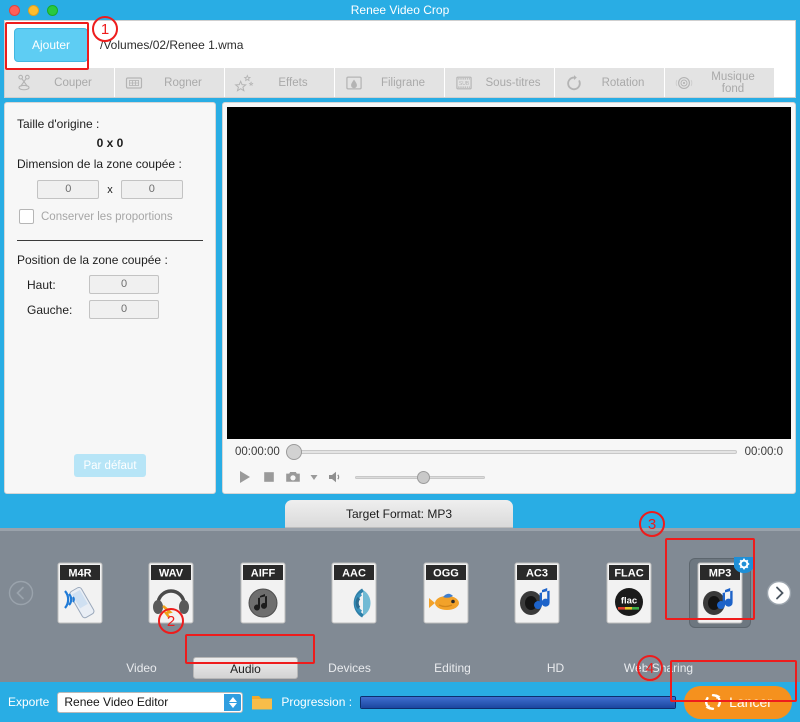  I want to click on tab-video: Video, so click(141, 668).